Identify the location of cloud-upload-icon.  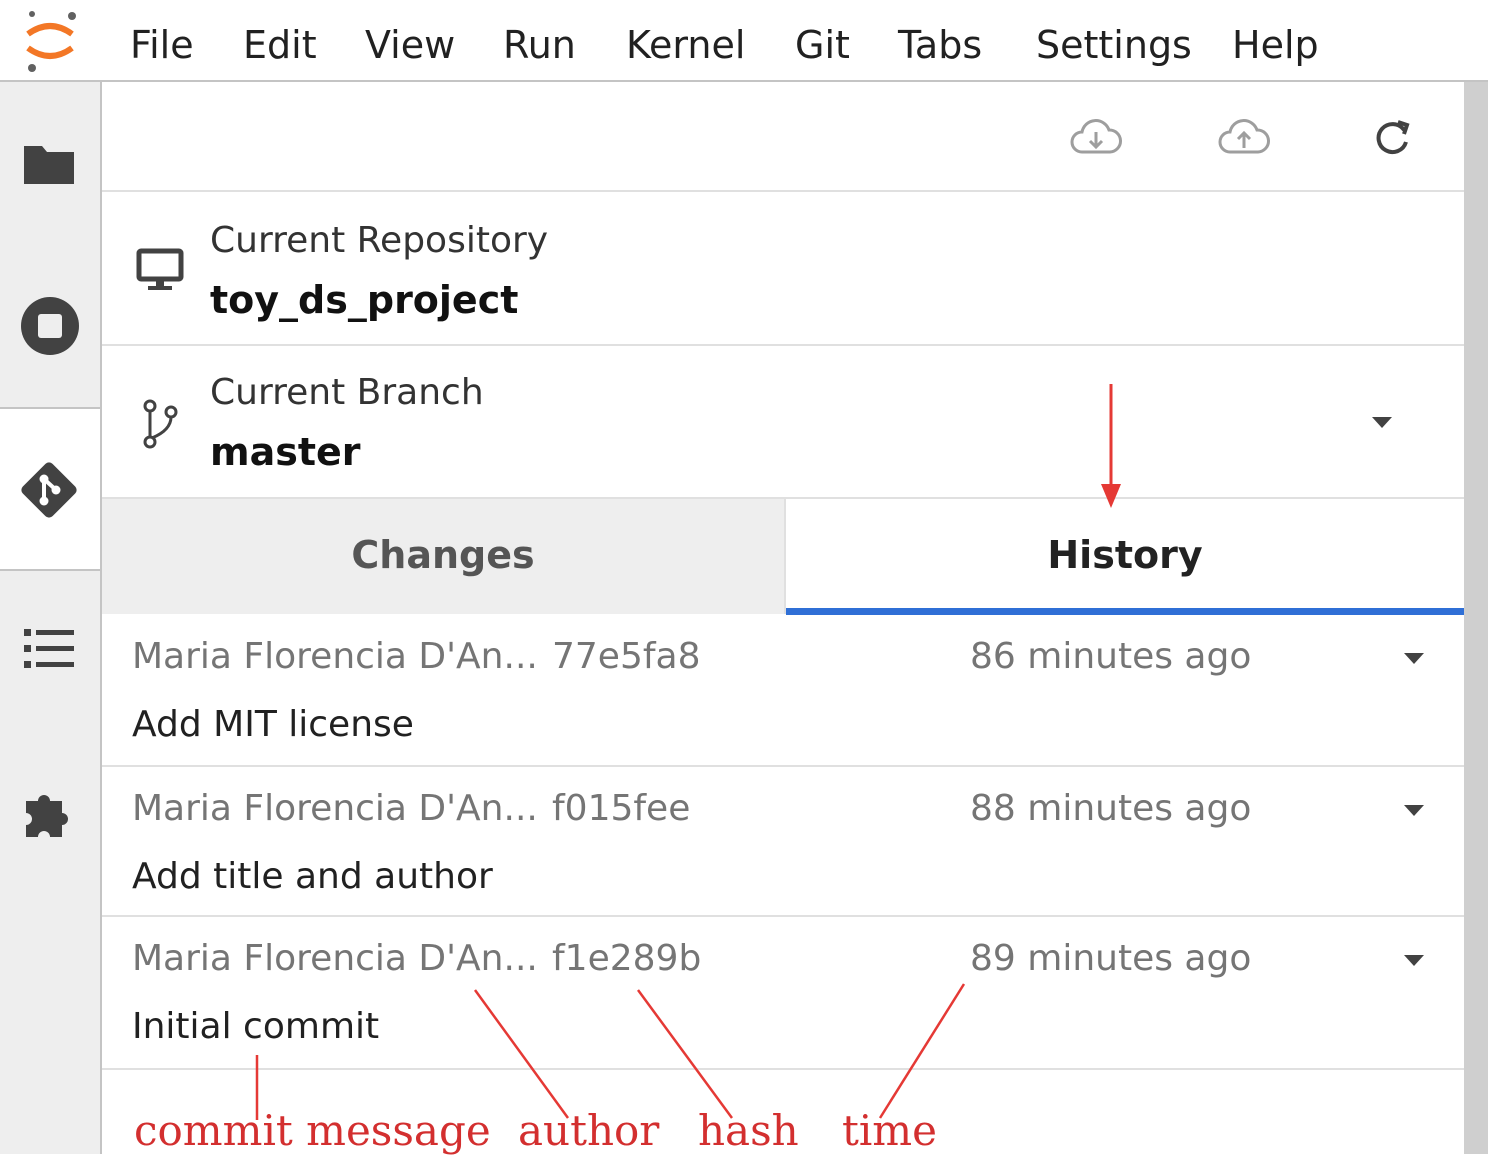
(1244, 136).